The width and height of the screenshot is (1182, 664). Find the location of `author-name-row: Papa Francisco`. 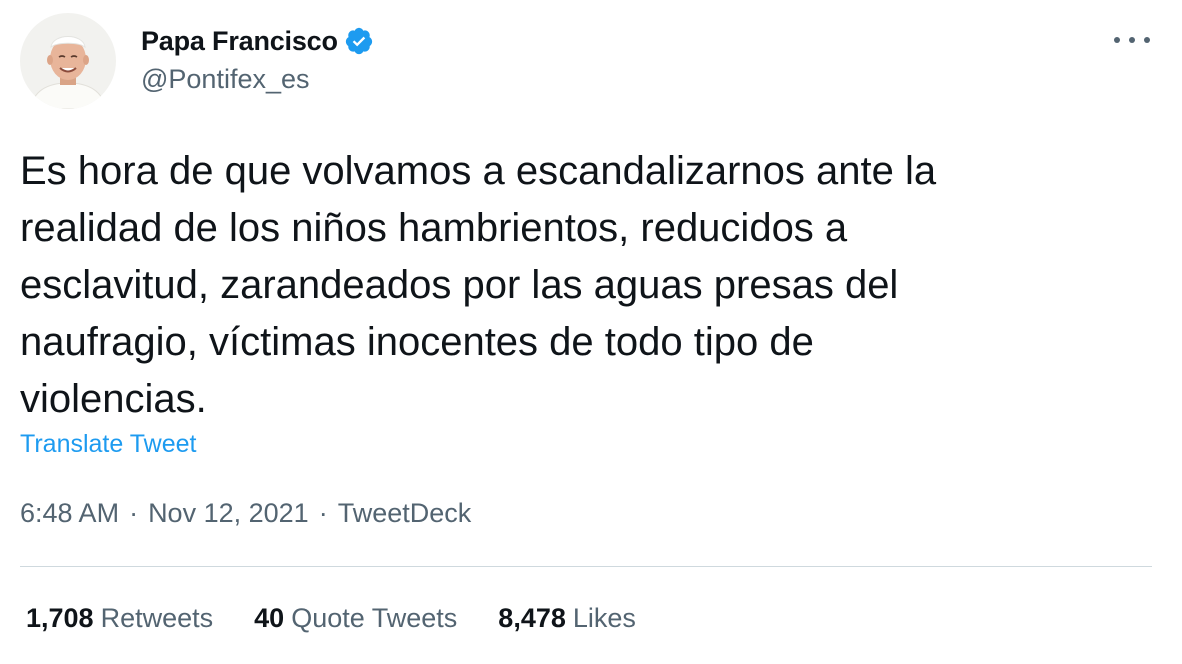

author-name-row: Papa Francisco is located at coordinates (257, 41).